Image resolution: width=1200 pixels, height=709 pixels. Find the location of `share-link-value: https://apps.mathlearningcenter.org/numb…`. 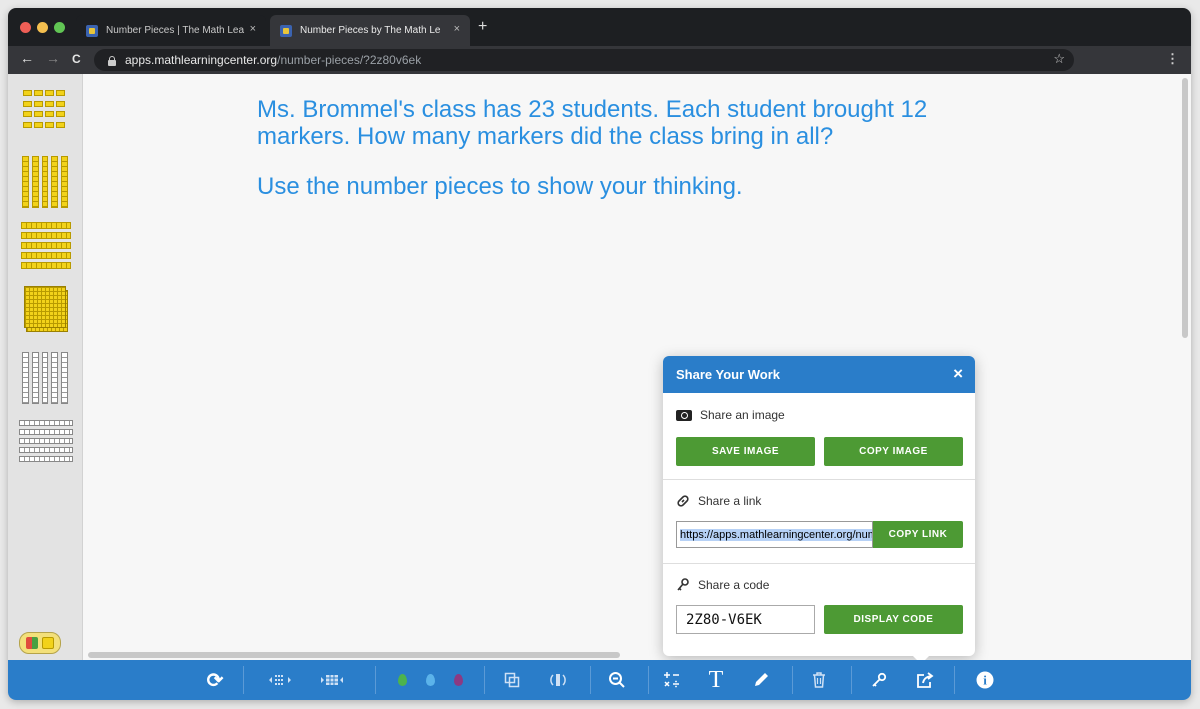

share-link-value: https://apps.mathlearningcenter.org/numb… is located at coordinates (776, 534).